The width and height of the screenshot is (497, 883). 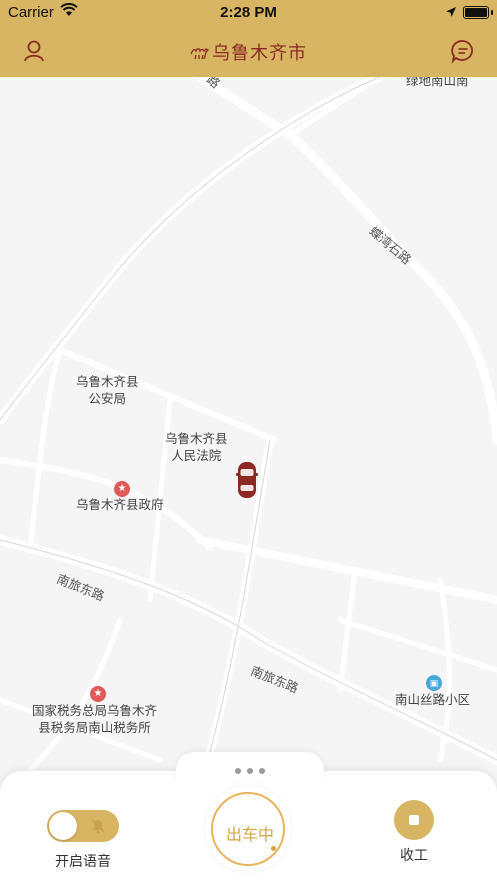 What do you see at coordinates (249, 835) in the screenshot?
I see `driving-status-label: 出车中` at bounding box center [249, 835].